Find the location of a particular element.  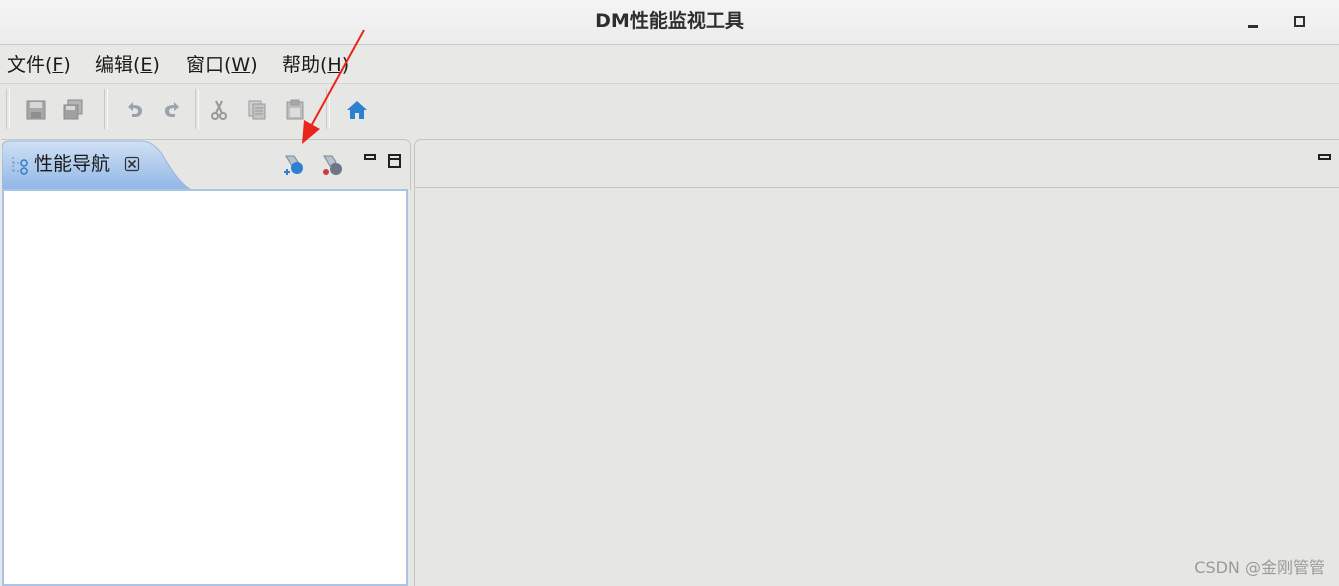

tab-navigator: 性能导航 is located at coordinates (98, 165).